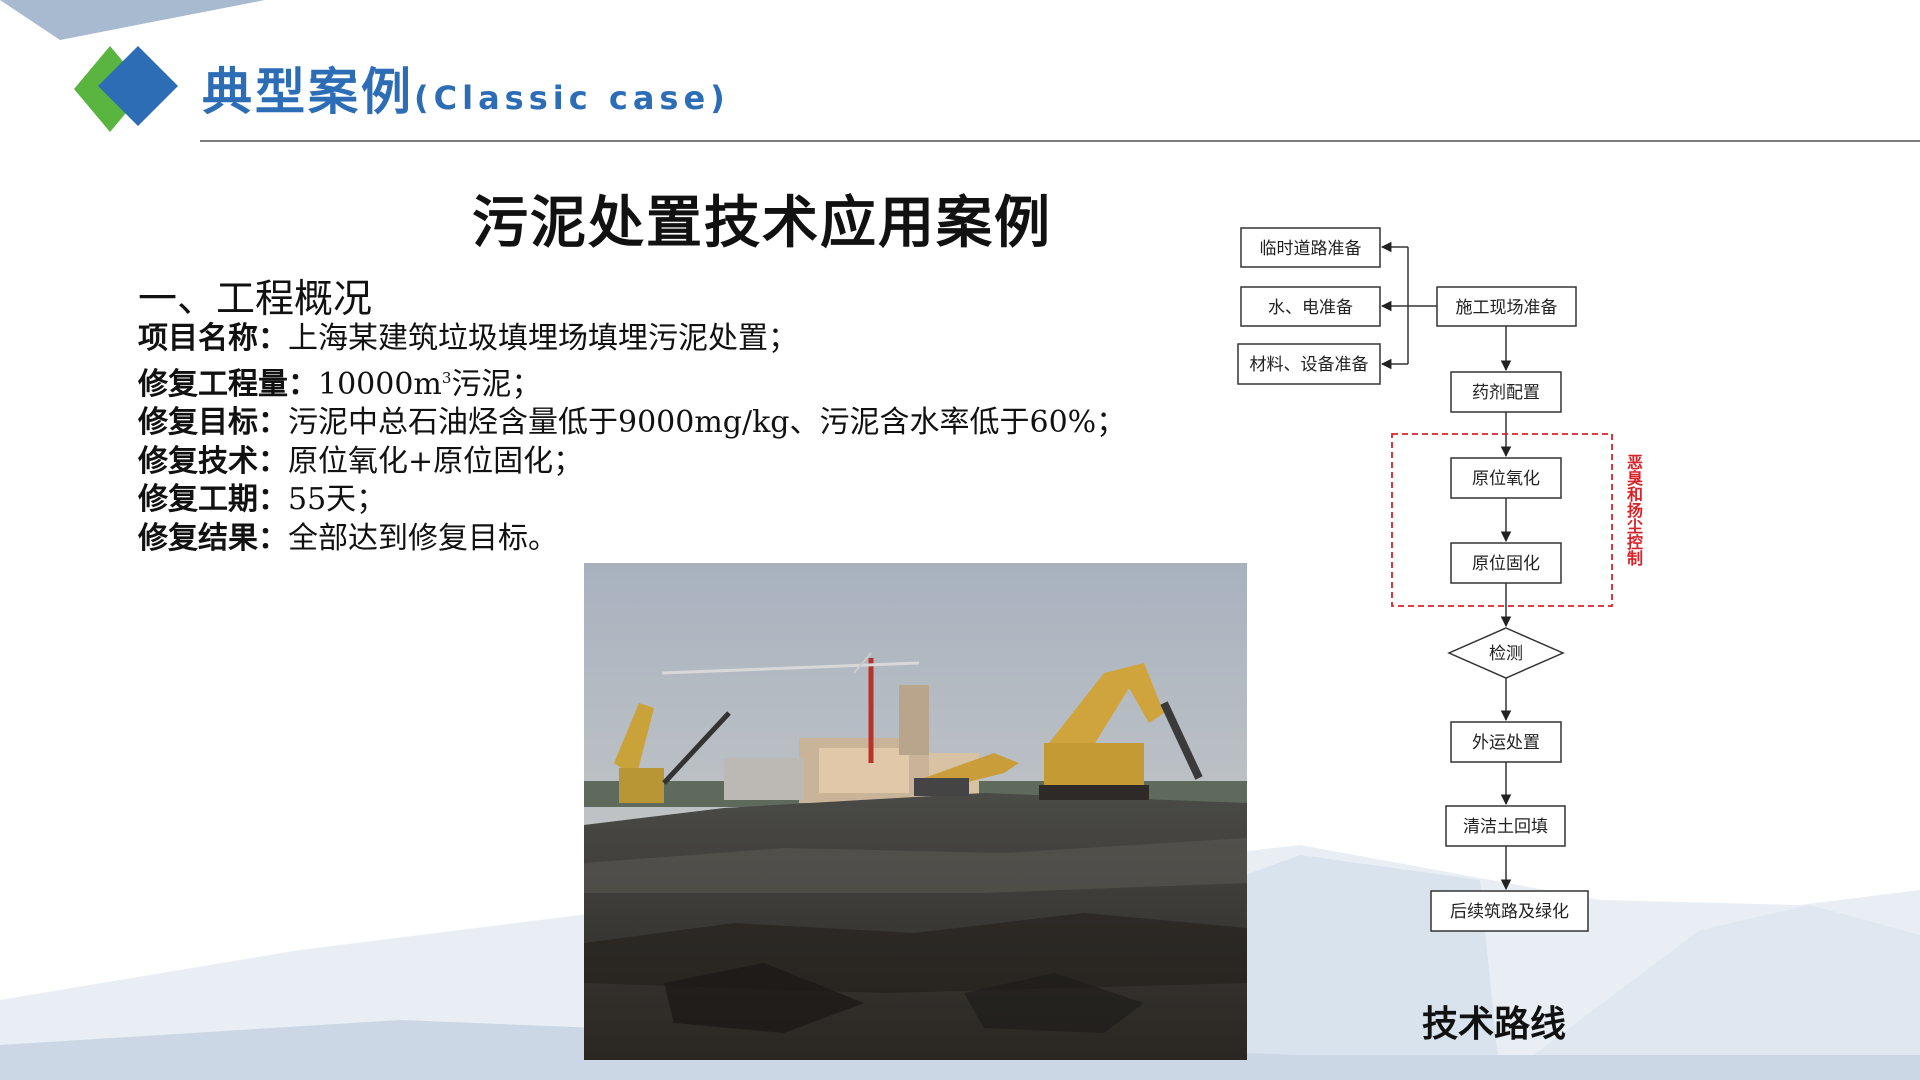 This screenshot has height=1080, width=1920. I want to click on flow-node-site-preparation: 施工现场准备, so click(1506, 306).